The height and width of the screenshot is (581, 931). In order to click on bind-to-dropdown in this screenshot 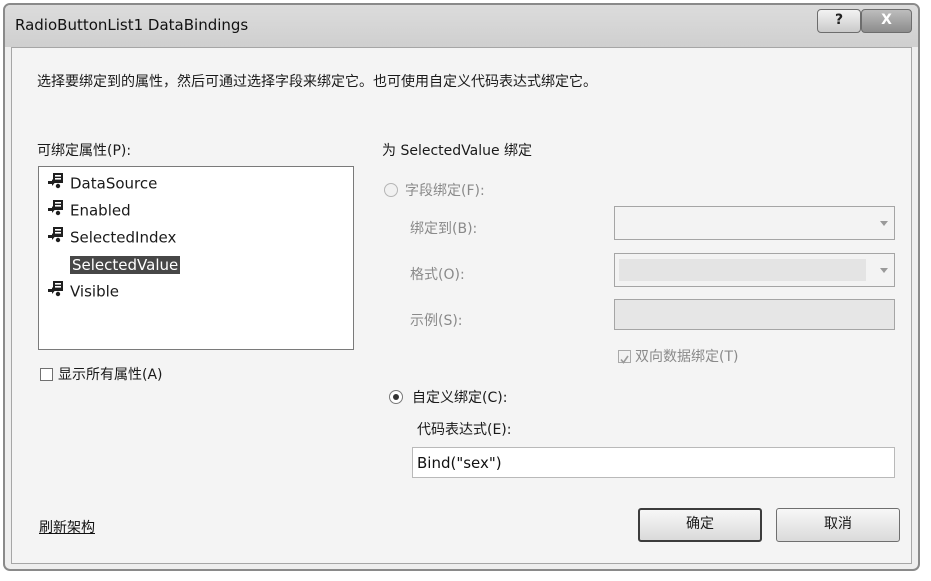, I will do `click(754, 223)`.